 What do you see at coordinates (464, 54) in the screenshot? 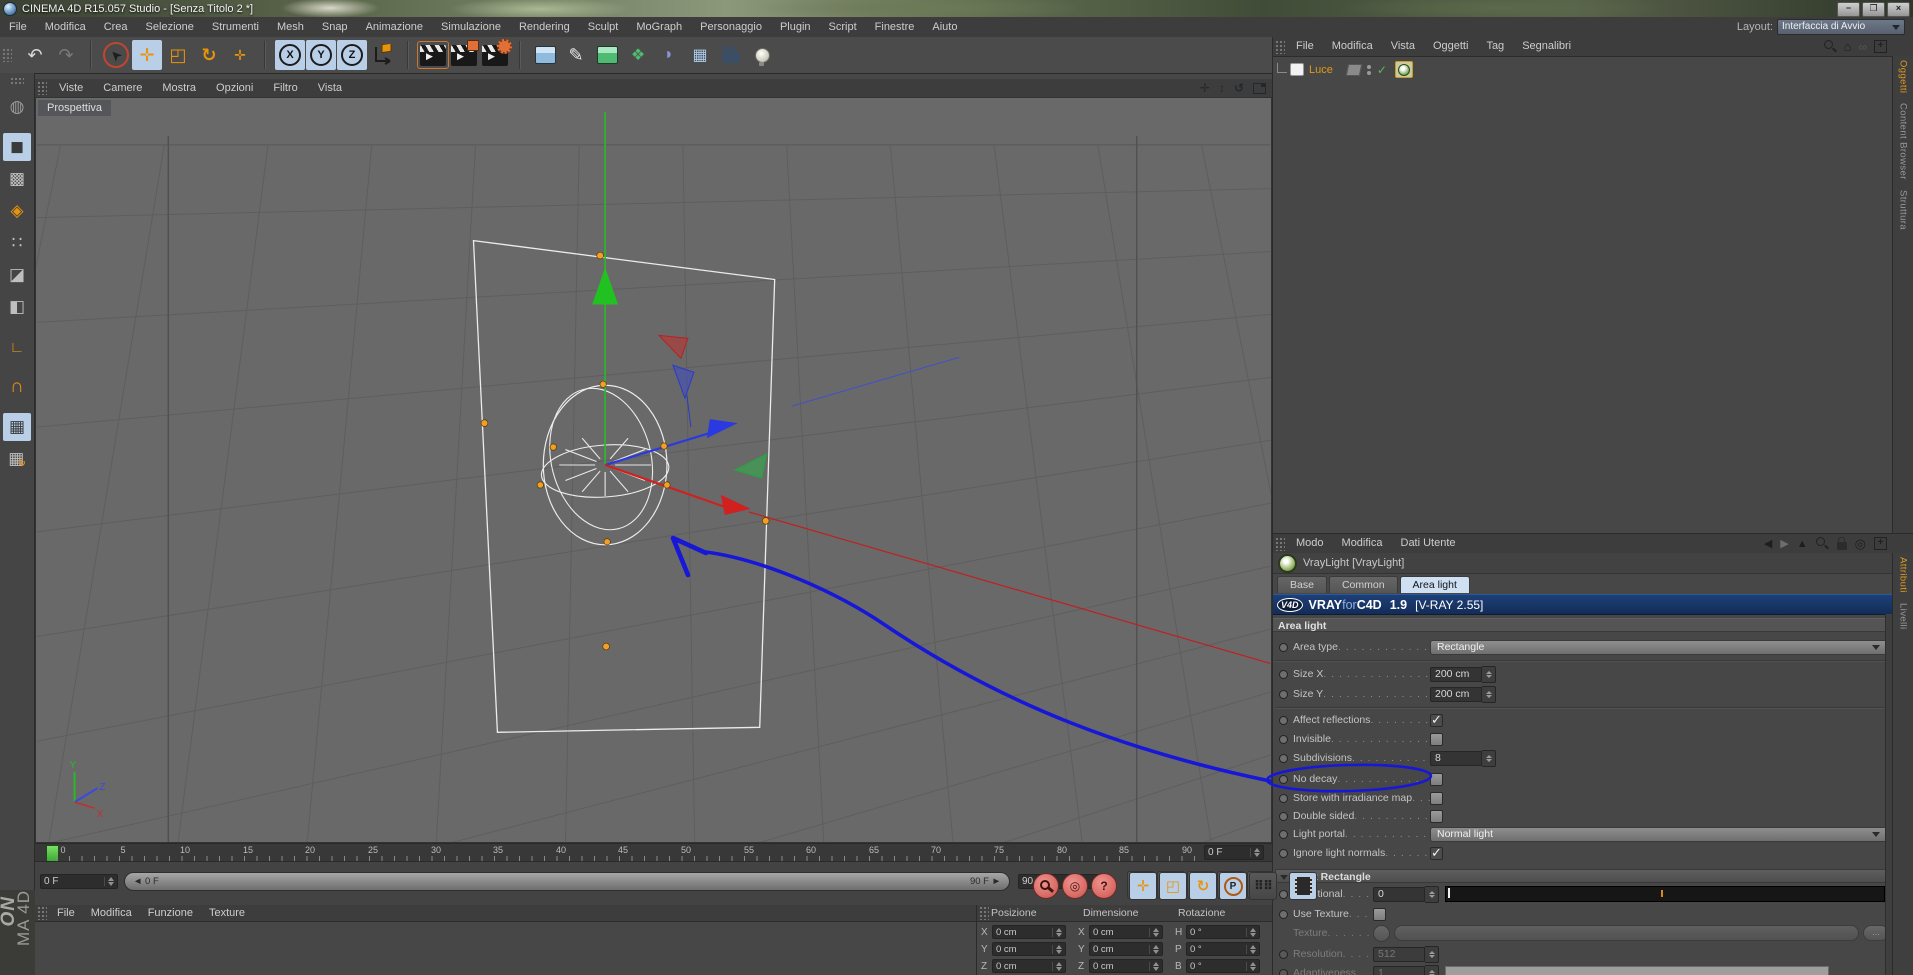
I see `render-picture-viewer-button` at bounding box center [464, 54].